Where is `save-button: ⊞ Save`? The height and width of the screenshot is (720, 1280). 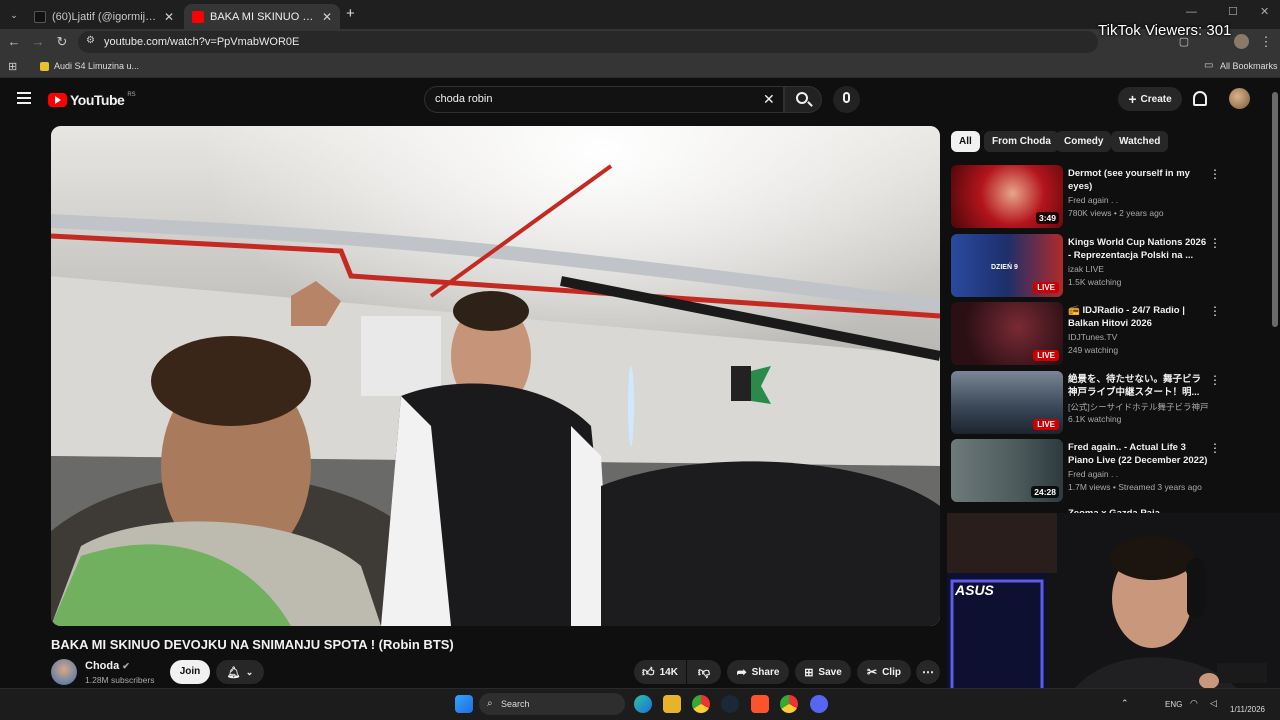
save-button: ⊞ Save is located at coordinates (823, 672).